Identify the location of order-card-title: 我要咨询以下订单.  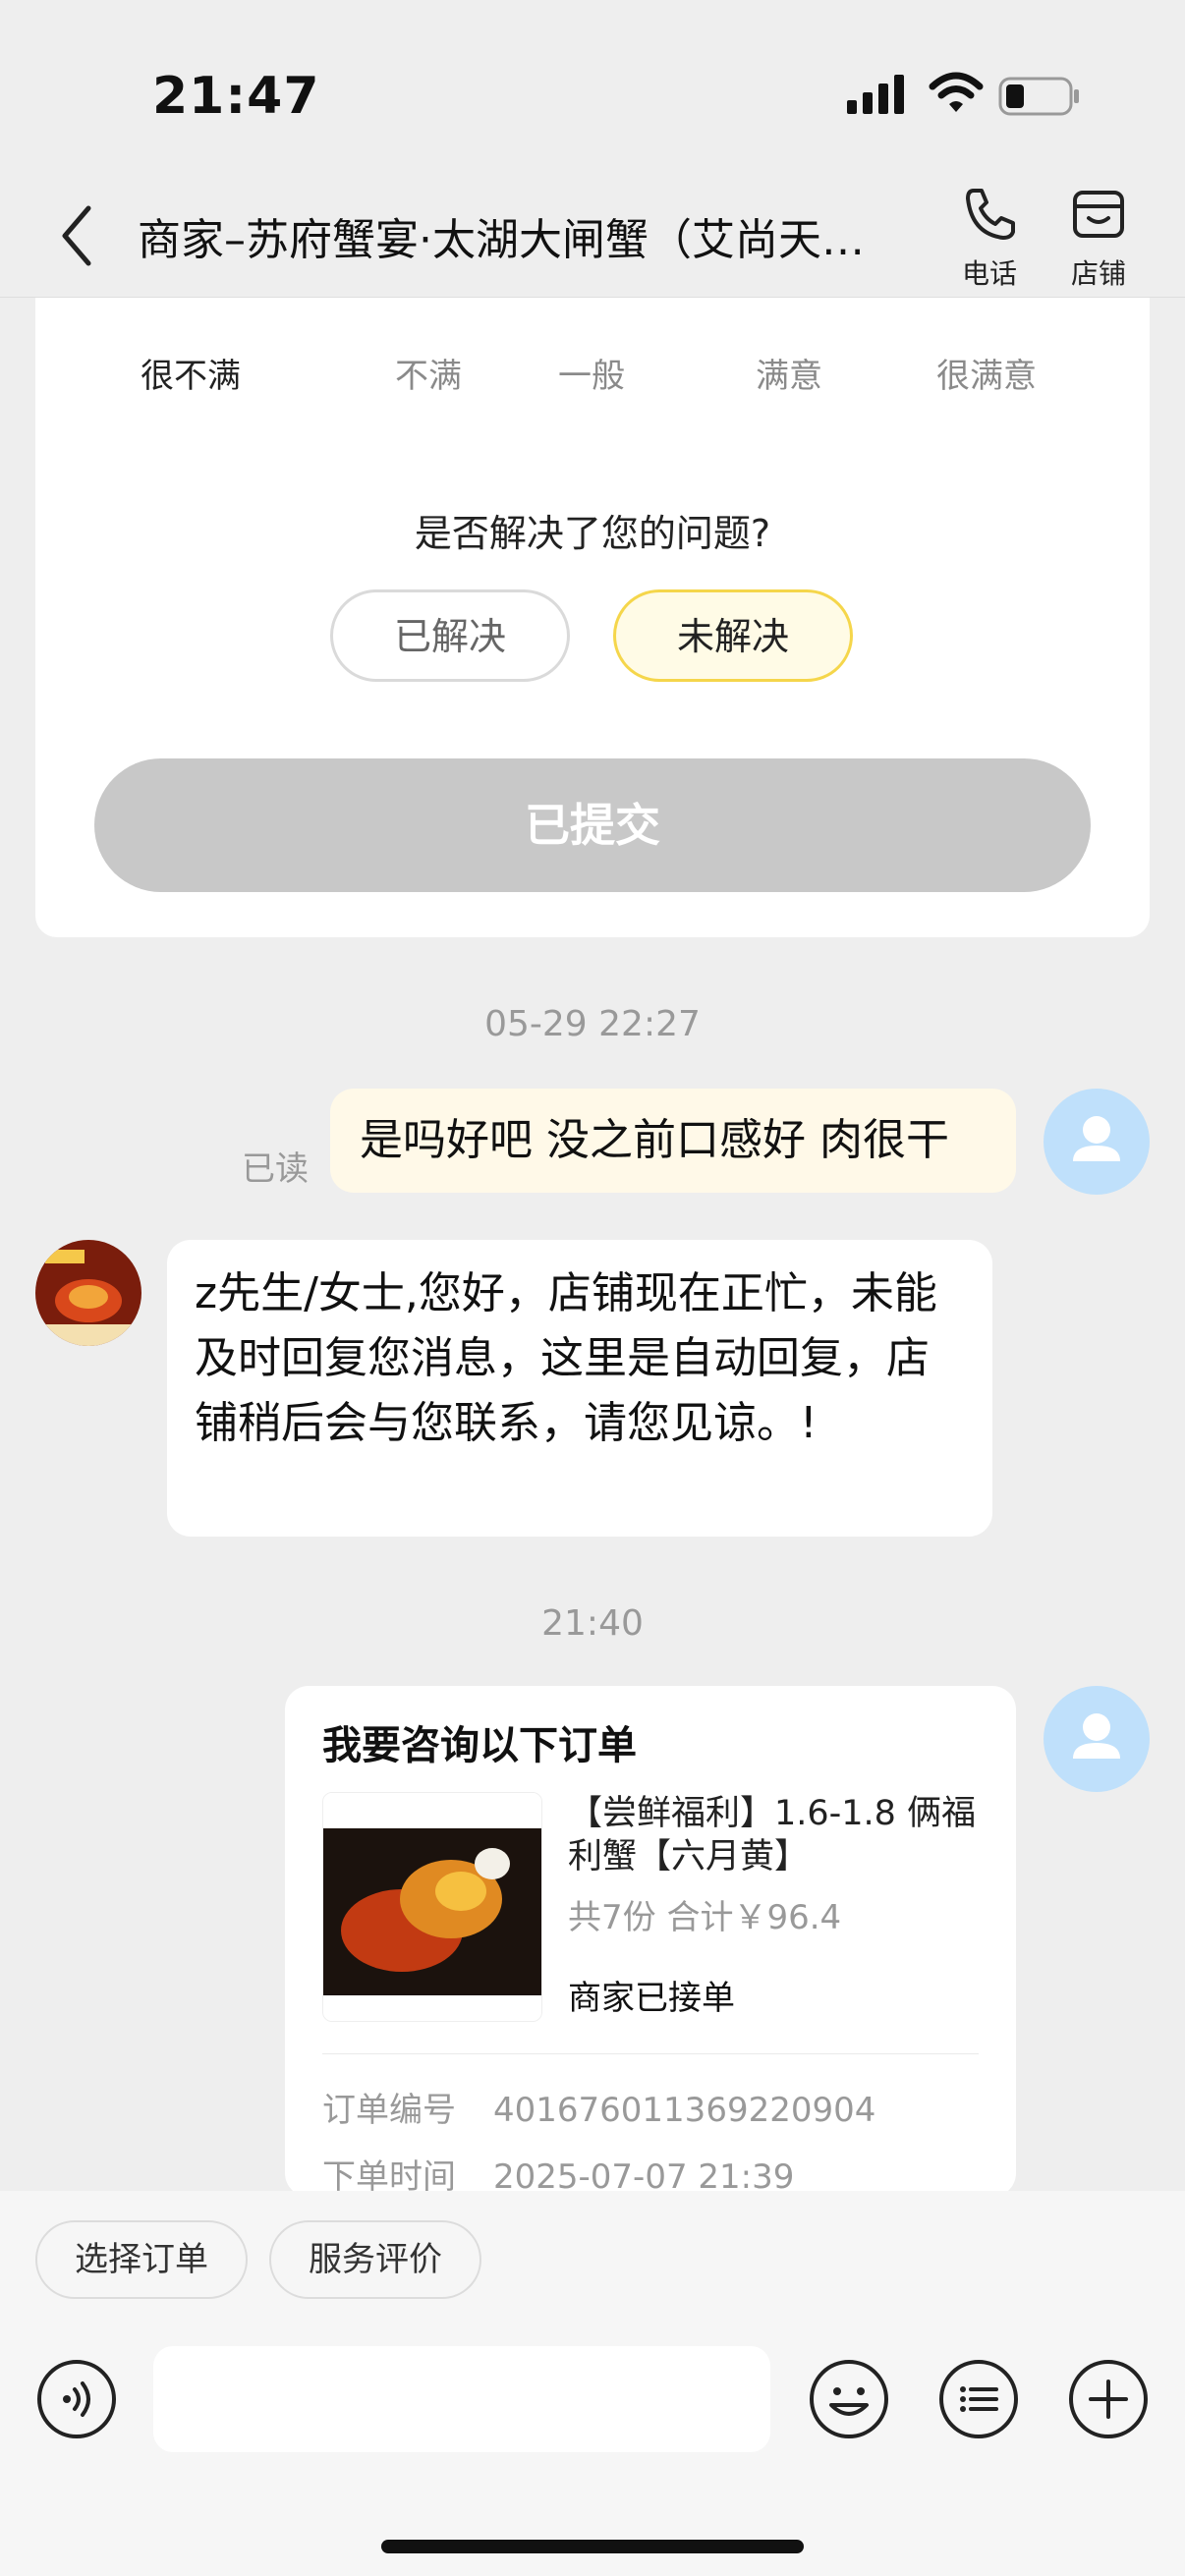
(480, 1745).